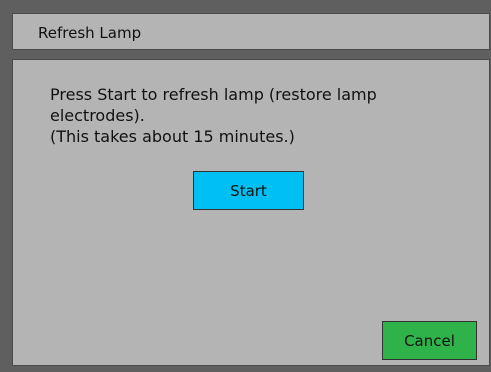 The height and width of the screenshot is (372, 491). Describe the element at coordinates (172, 136) in the screenshot. I see `message-line: (This takes about 15 minutes.)` at that location.